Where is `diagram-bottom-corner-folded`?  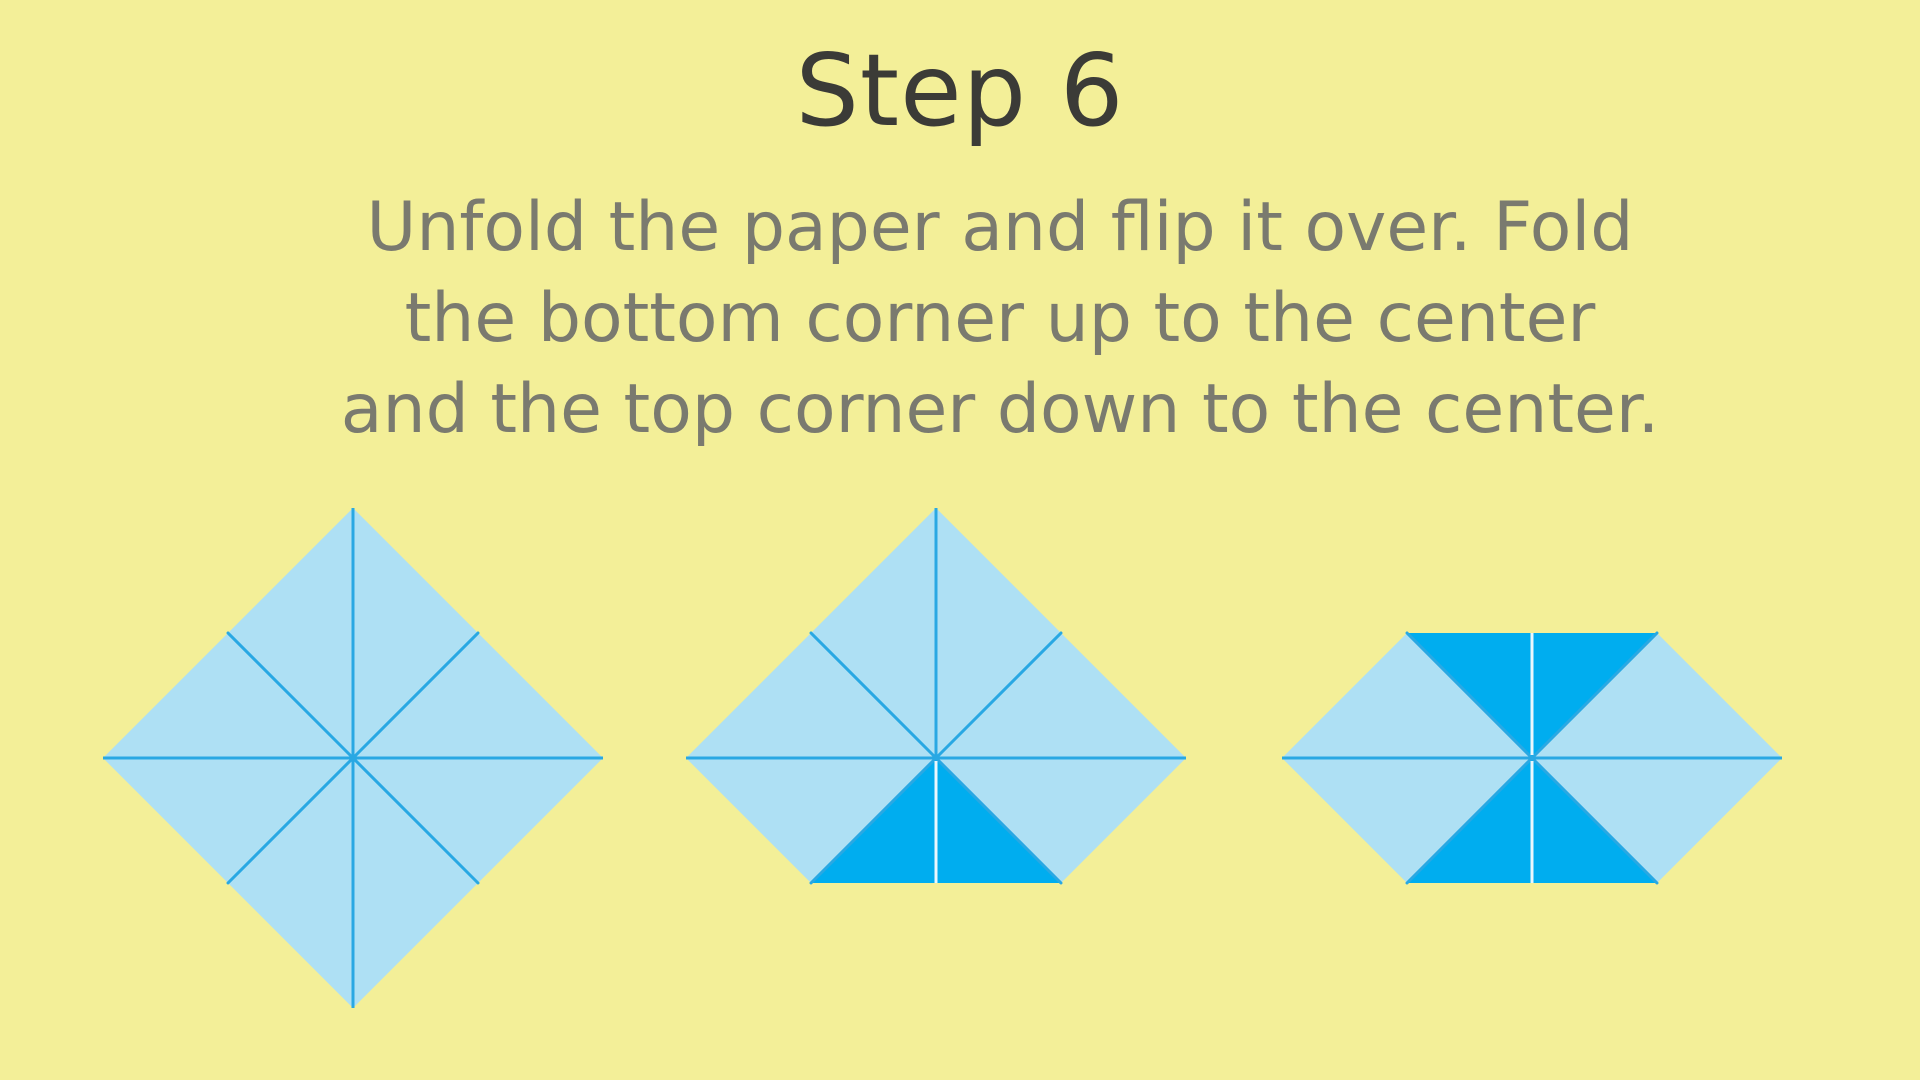
diagram-bottom-corner-folded is located at coordinates (936, 696).